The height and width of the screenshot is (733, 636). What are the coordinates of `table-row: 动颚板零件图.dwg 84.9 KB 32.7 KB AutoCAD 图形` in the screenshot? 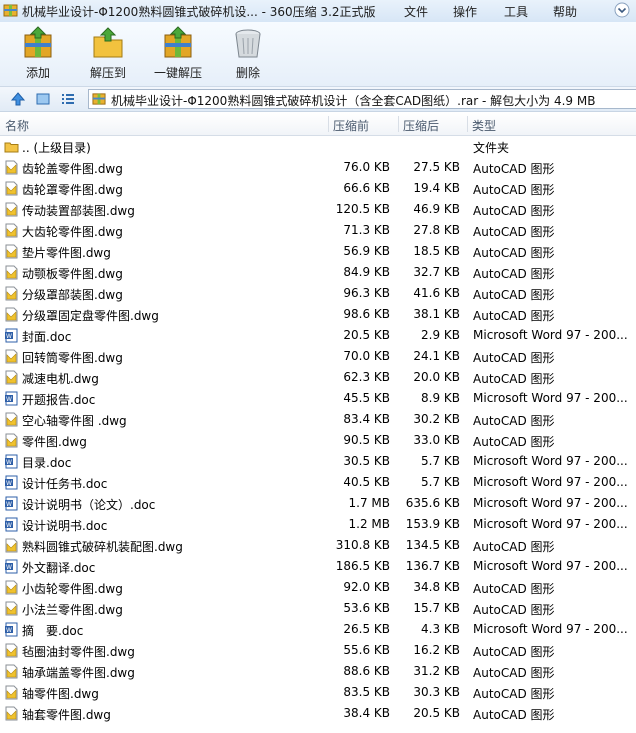 It's located at (318, 272).